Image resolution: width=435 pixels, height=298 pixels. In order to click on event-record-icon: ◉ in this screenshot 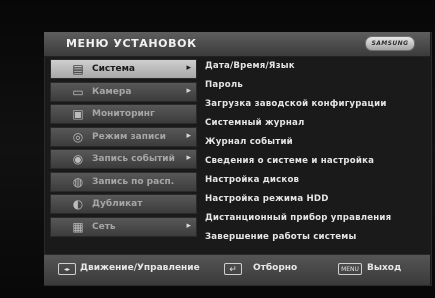, I will do `click(78, 159)`.